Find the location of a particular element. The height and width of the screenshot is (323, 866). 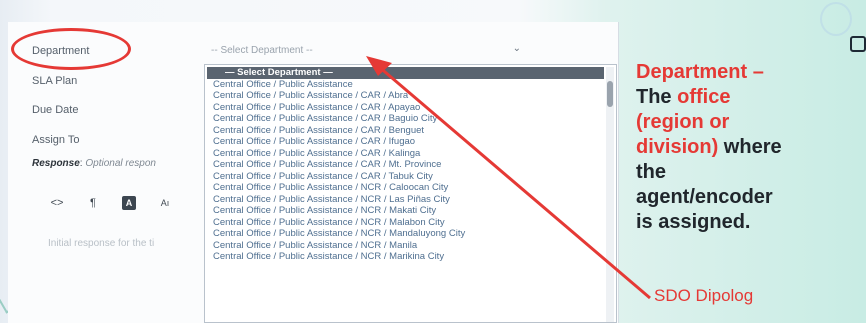

annotation-line2: (region or is located at coordinates (683, 122).